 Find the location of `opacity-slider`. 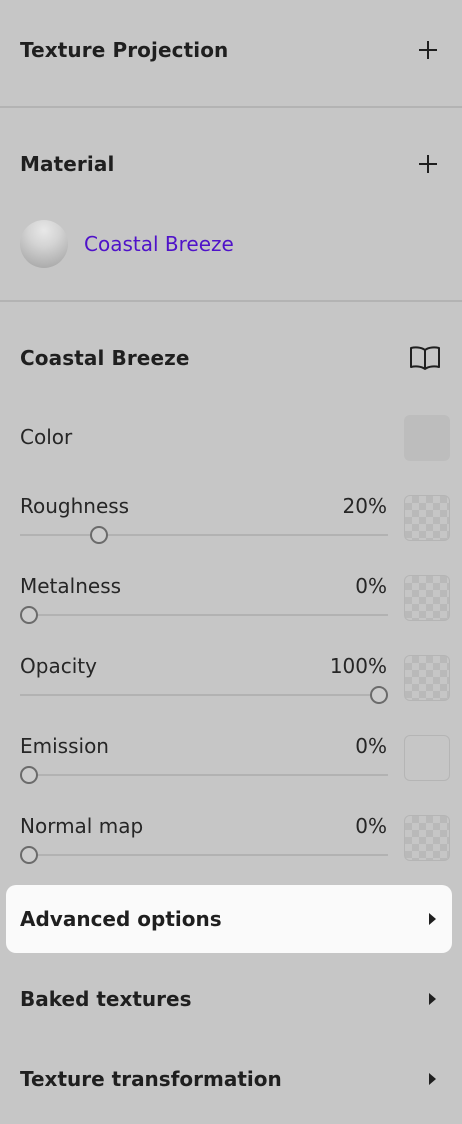

opacity-slider is located at coordinates (204, 695).